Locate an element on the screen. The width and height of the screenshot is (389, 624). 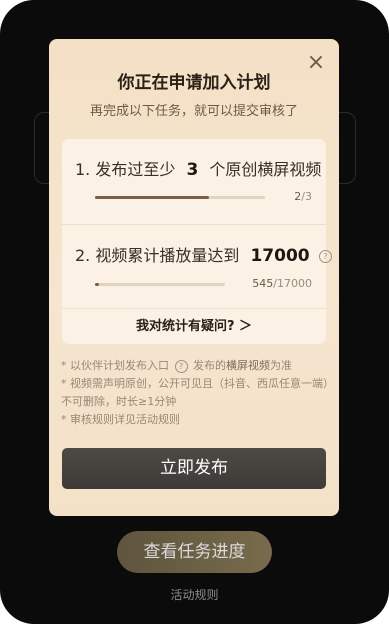
progress-total: 3 is located at coordinates (308, 196).